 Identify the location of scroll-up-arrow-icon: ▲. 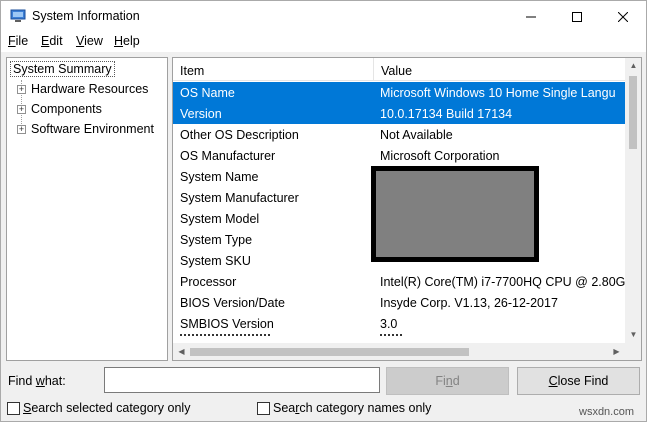
(633, 65).